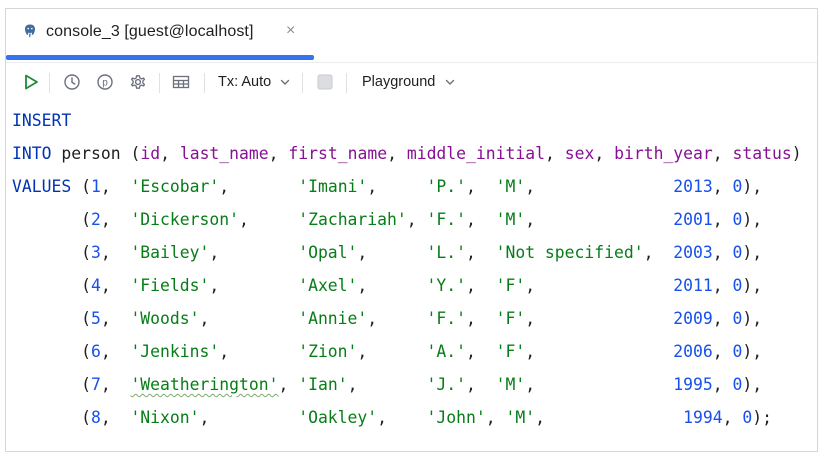 The height and width of the screenshot is (458, 825). I want to click on birth-year-value: 2006, so click(693, 351).